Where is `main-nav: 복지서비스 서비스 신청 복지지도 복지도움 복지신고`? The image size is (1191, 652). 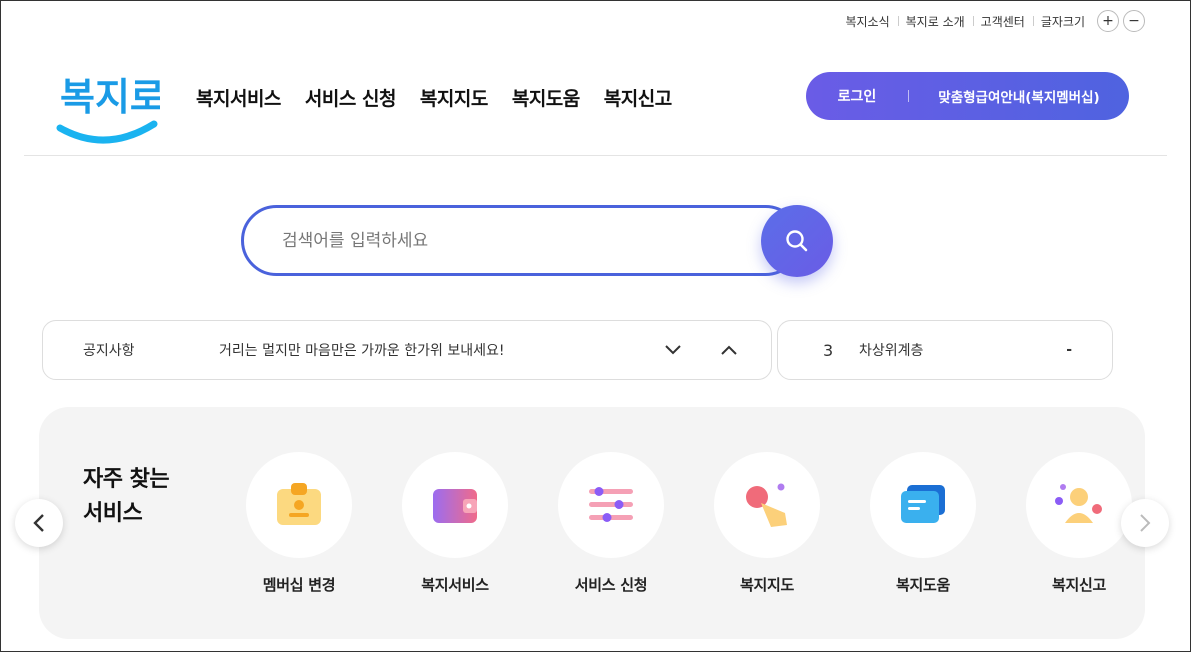
main-nav: 복지서비스 서비스 신청 복지지도 복지도움 복지신고 is located at coordinates (434, 97).